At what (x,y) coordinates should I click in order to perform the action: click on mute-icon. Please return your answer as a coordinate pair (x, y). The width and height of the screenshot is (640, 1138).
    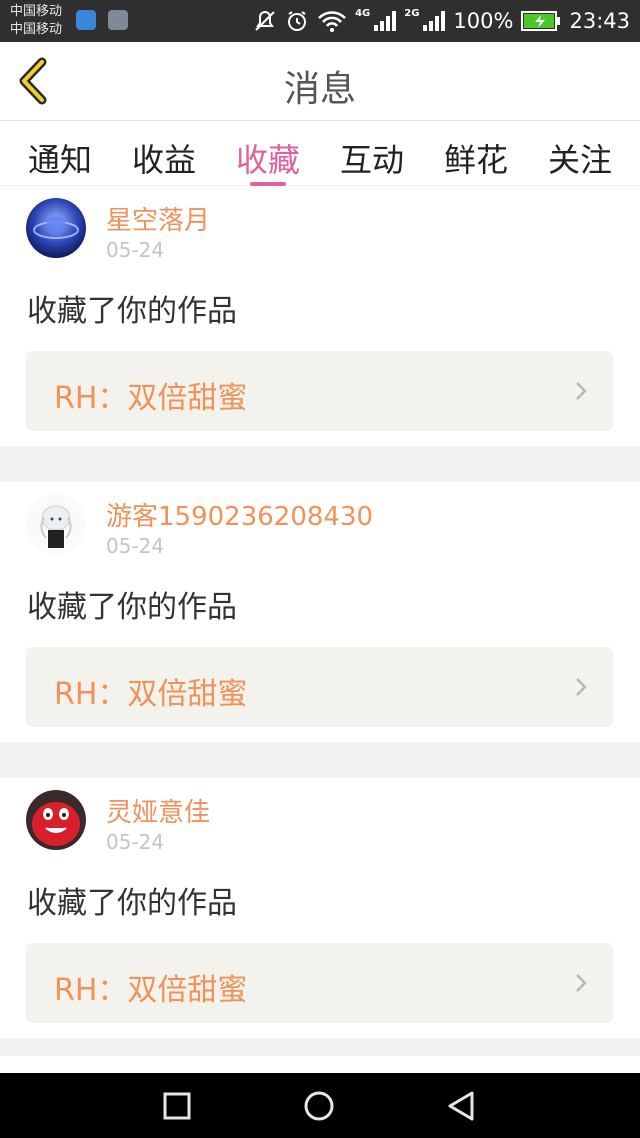
    Looking at the image, I should click on (265, 20).